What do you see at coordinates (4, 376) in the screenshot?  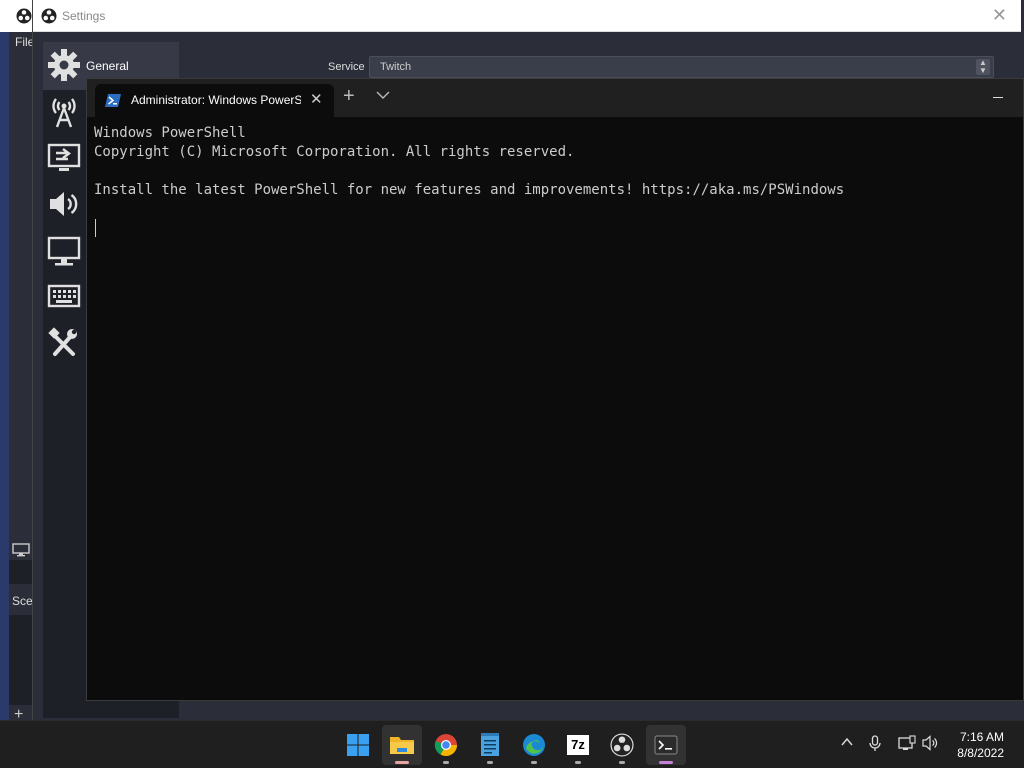 I see `obs-side-strip` at bounding box center [4, 376].